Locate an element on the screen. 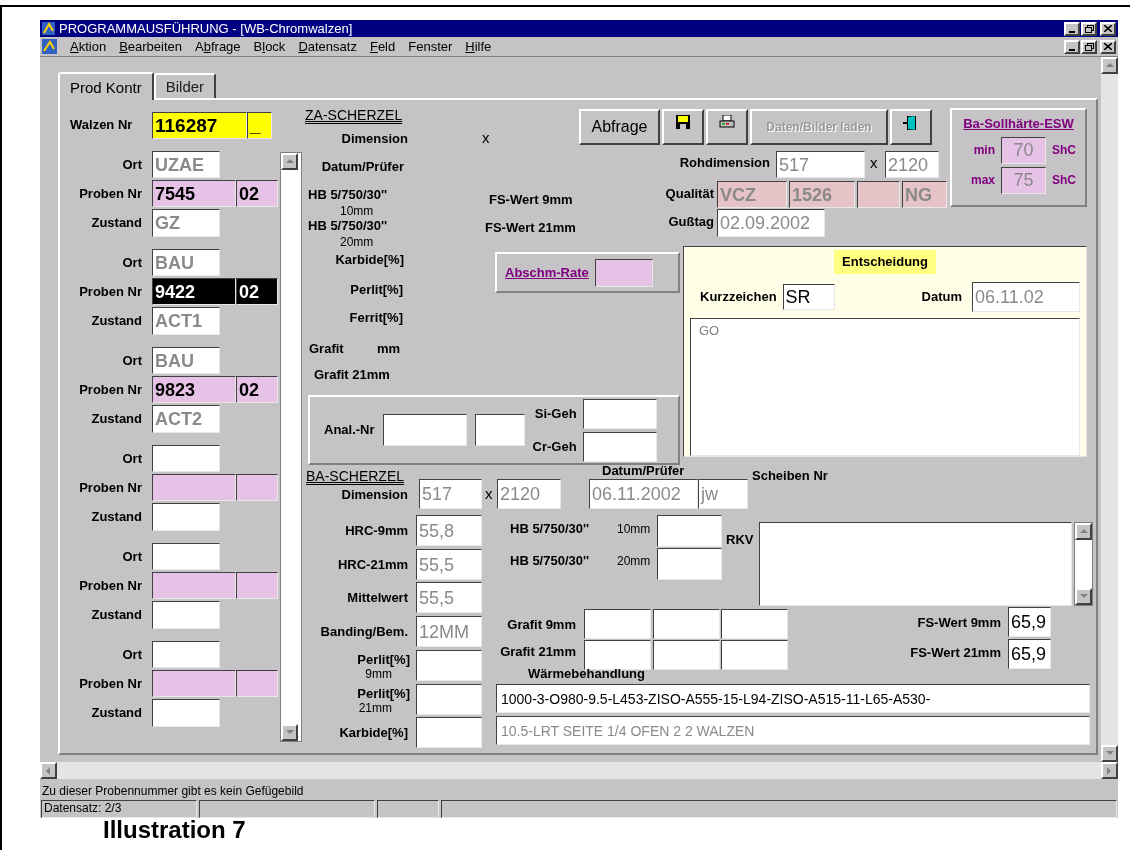  save-button is located at coordinates (683, 127).